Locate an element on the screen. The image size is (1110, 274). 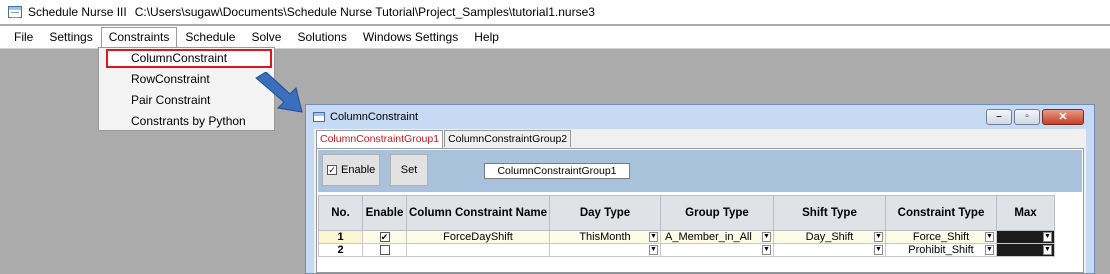
close-button: ✕ is located at coordinates (1063, 117).